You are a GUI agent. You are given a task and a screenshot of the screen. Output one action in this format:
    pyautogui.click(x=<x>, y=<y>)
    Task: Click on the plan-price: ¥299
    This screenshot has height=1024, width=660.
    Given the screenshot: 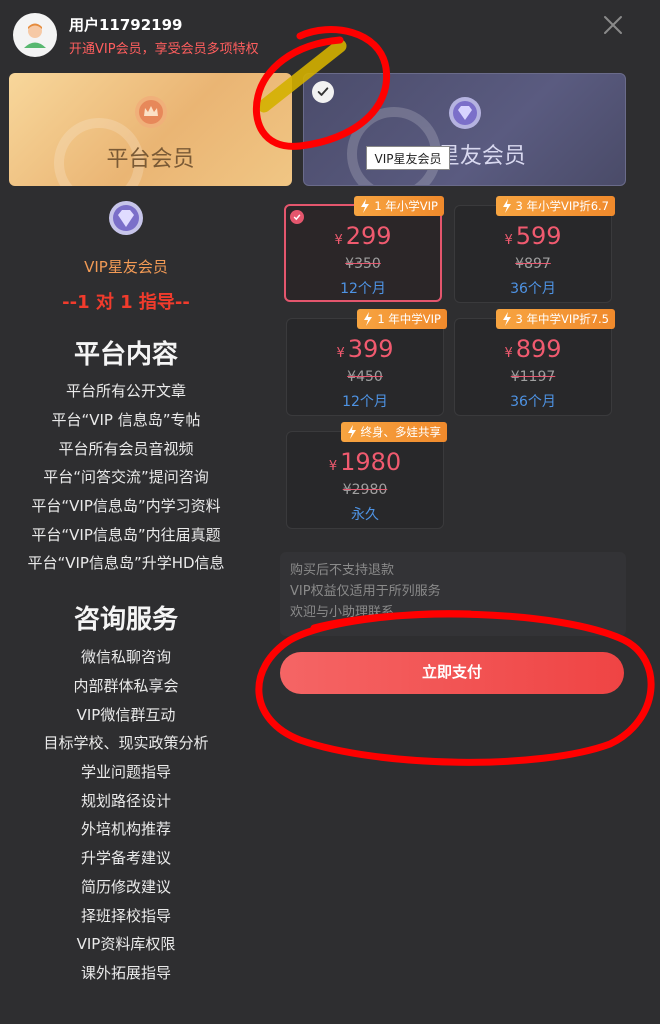 What is the action you would take?
    pyautogui.click(x=363, y=236)
    